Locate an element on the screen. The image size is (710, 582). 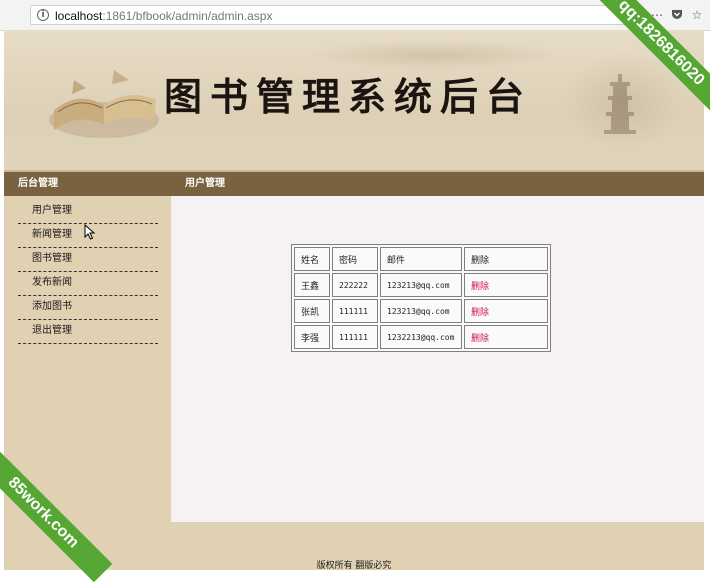
address-bar: i localhost:1861/bfbook/admin/admin.aspx is located at coordinates (330, 15).